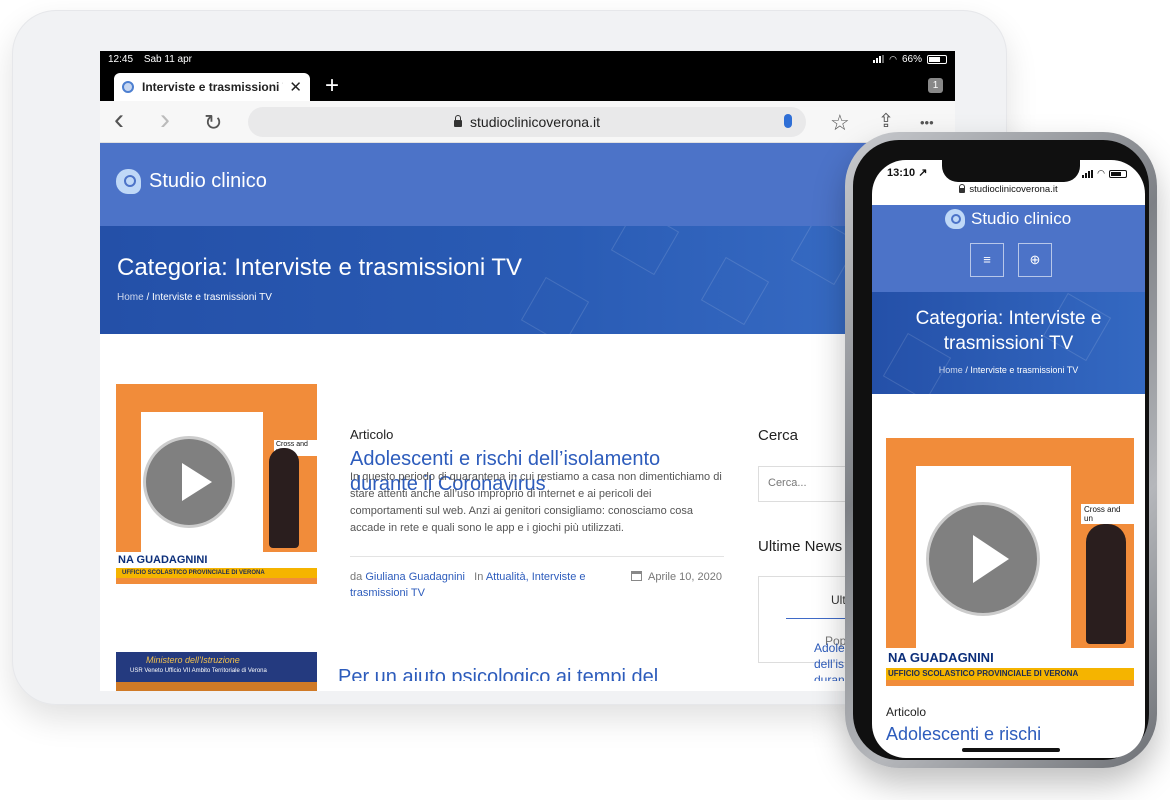 This screenshot has width=1170, height=800. What do you see at coordinates (788, 121) in the screenshot?
I see `microphone-icon` at bounding box center [788, 121].